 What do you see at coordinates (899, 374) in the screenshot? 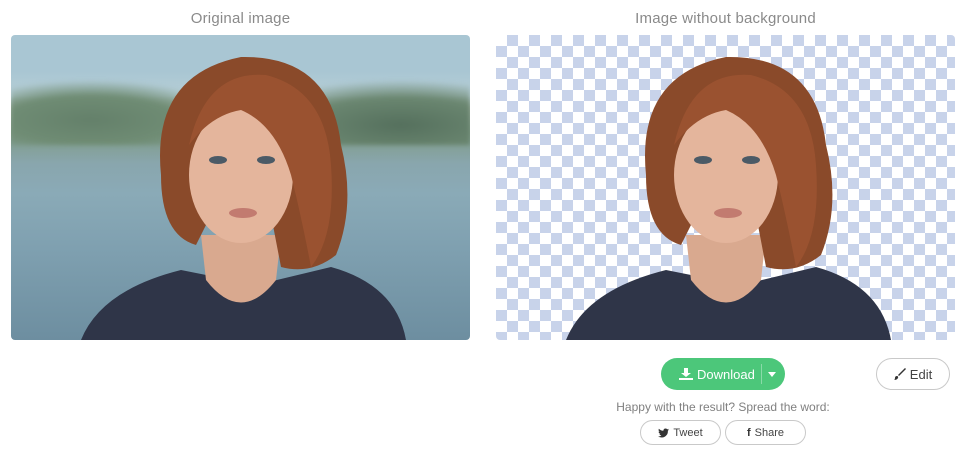
I see `brush-icon` at bounding box center [899, 374].